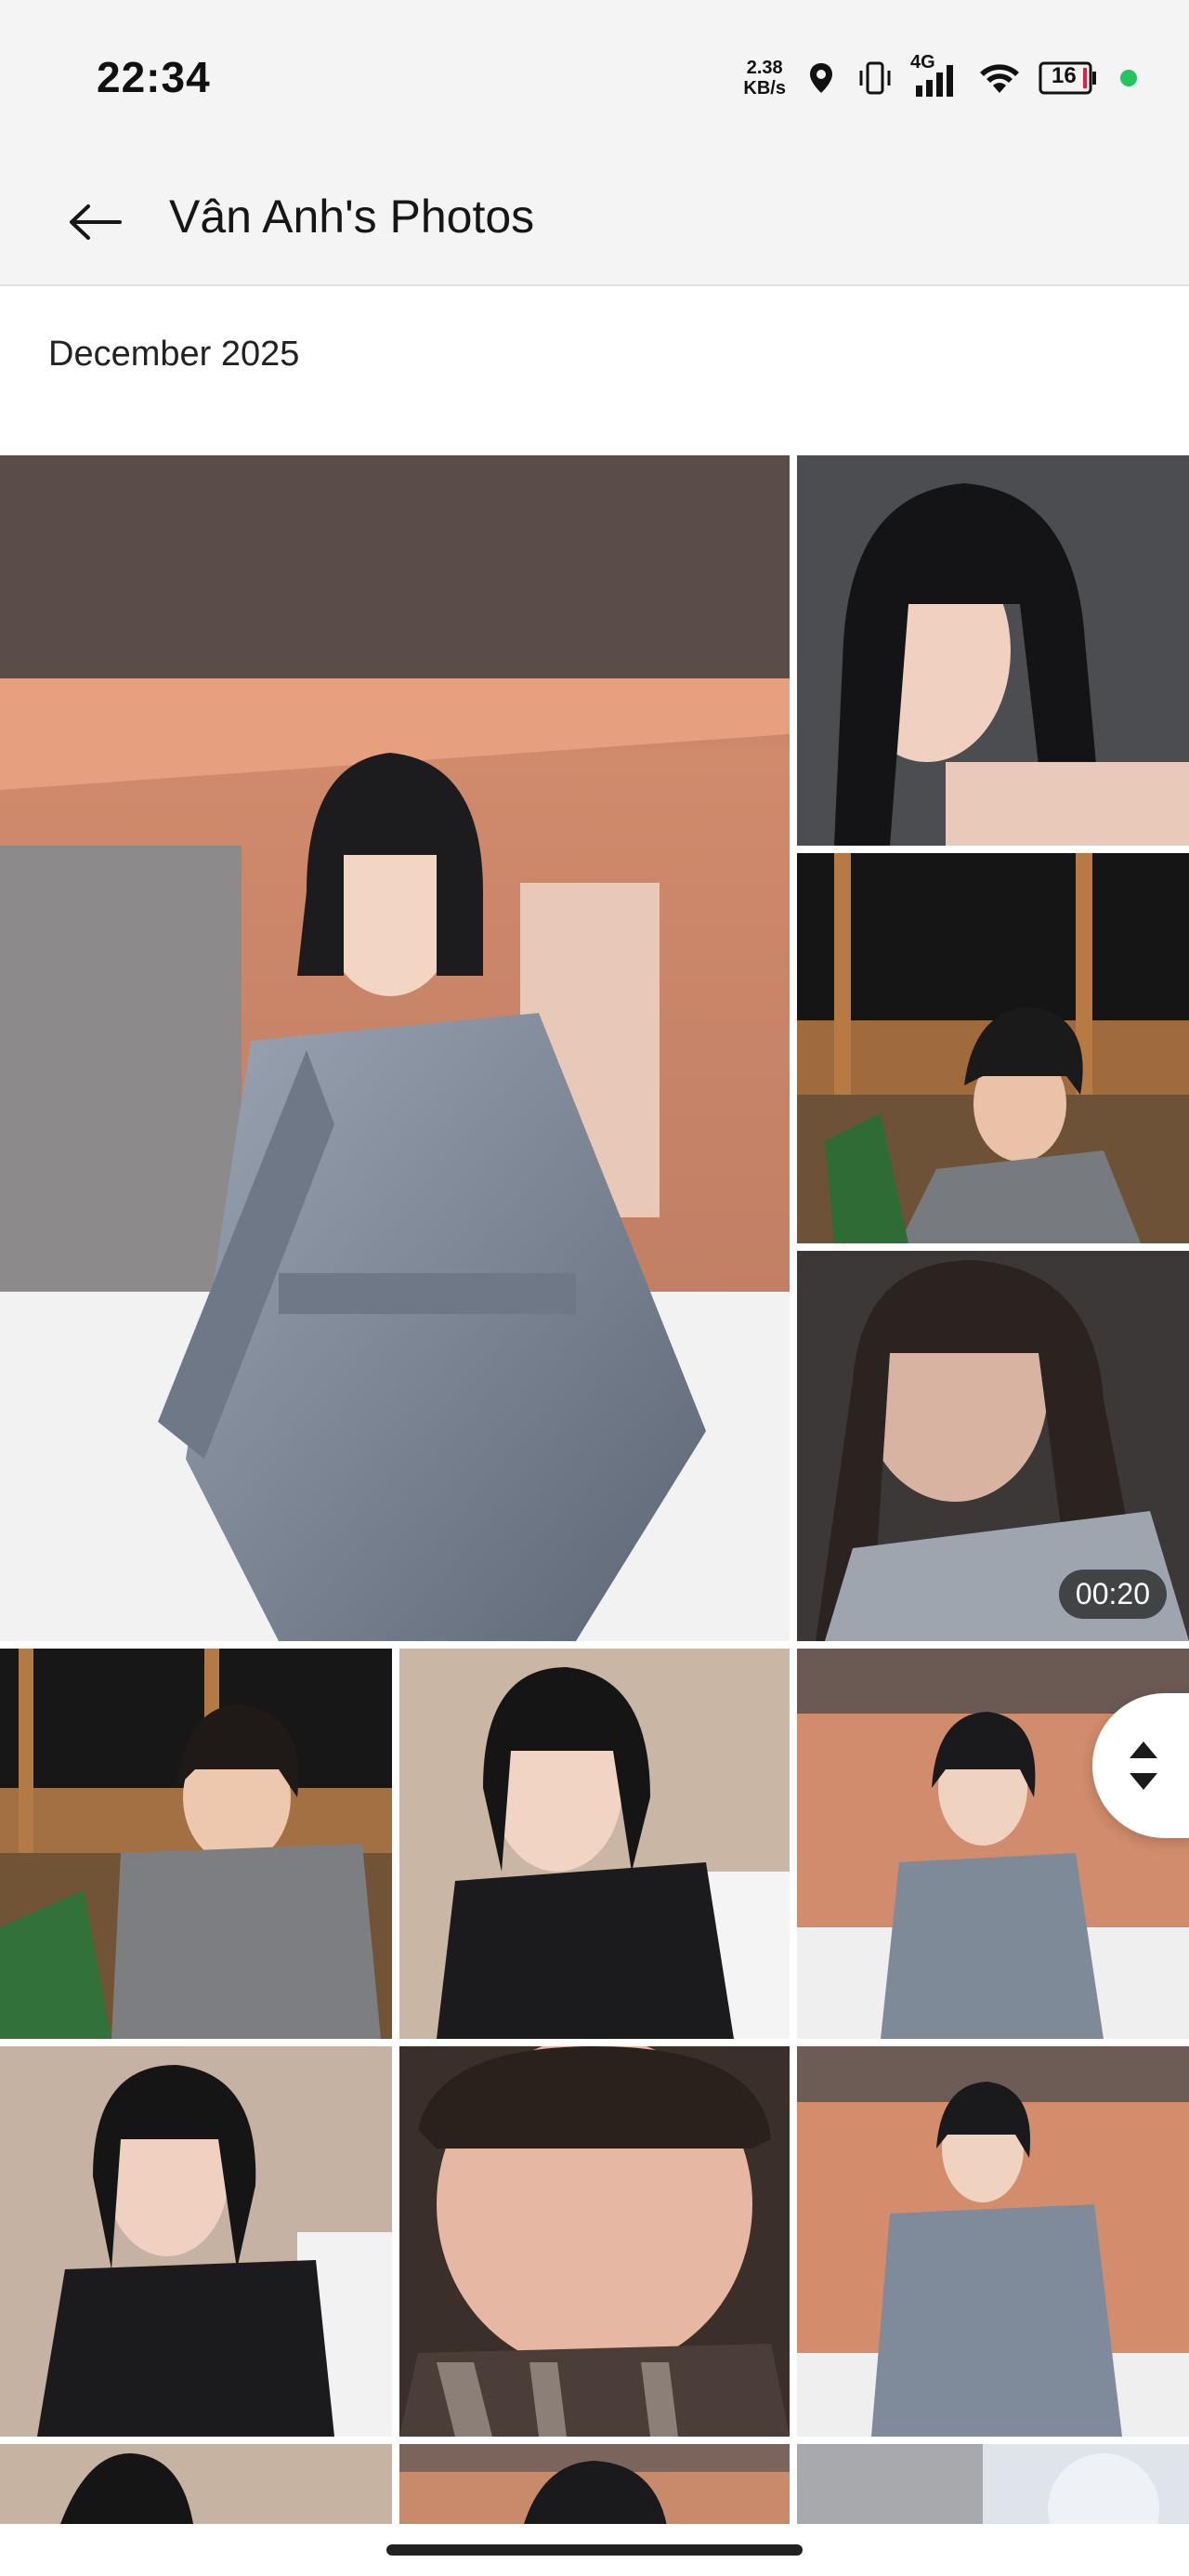 The height and width of the screenshot is (2576, 1189). I want to click on signal-icon: 4G, so click(935, 75).